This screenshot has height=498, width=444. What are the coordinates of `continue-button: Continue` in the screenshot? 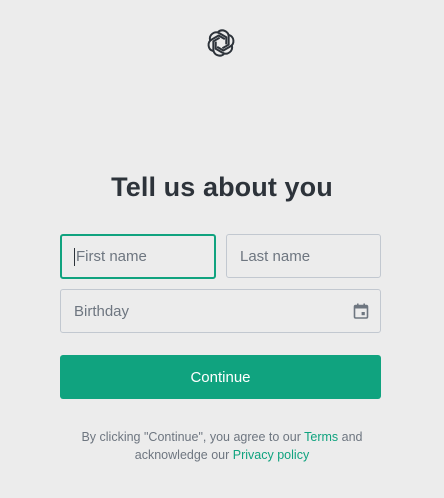 It's located at (220, 377).